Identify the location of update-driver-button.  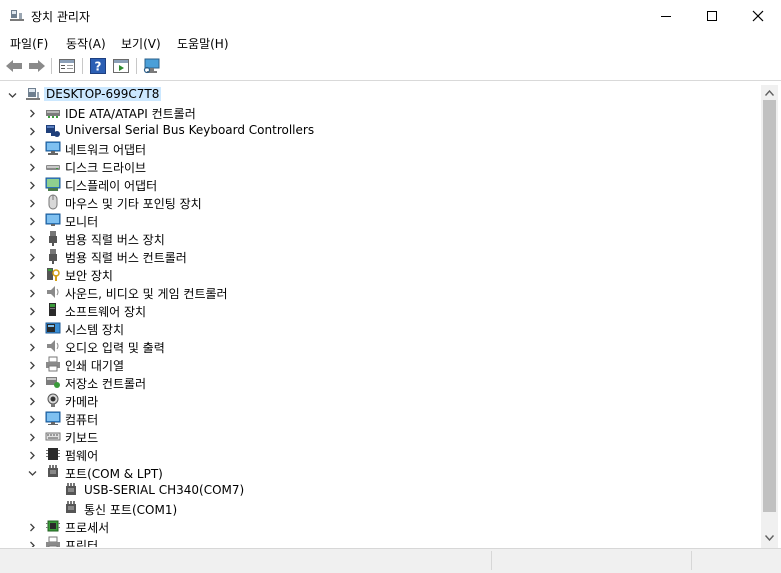
(121, 66).